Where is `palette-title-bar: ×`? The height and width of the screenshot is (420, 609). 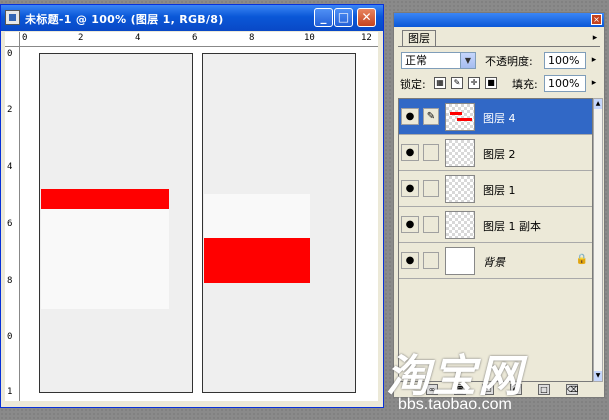
palette-title-bar: × is located at coordinates (499, 20).